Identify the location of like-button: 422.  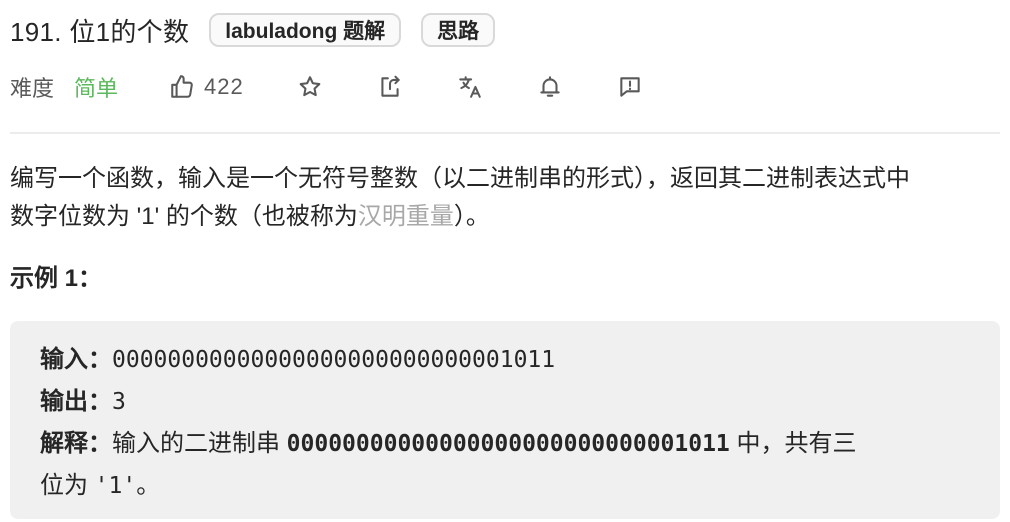
(206, 87).